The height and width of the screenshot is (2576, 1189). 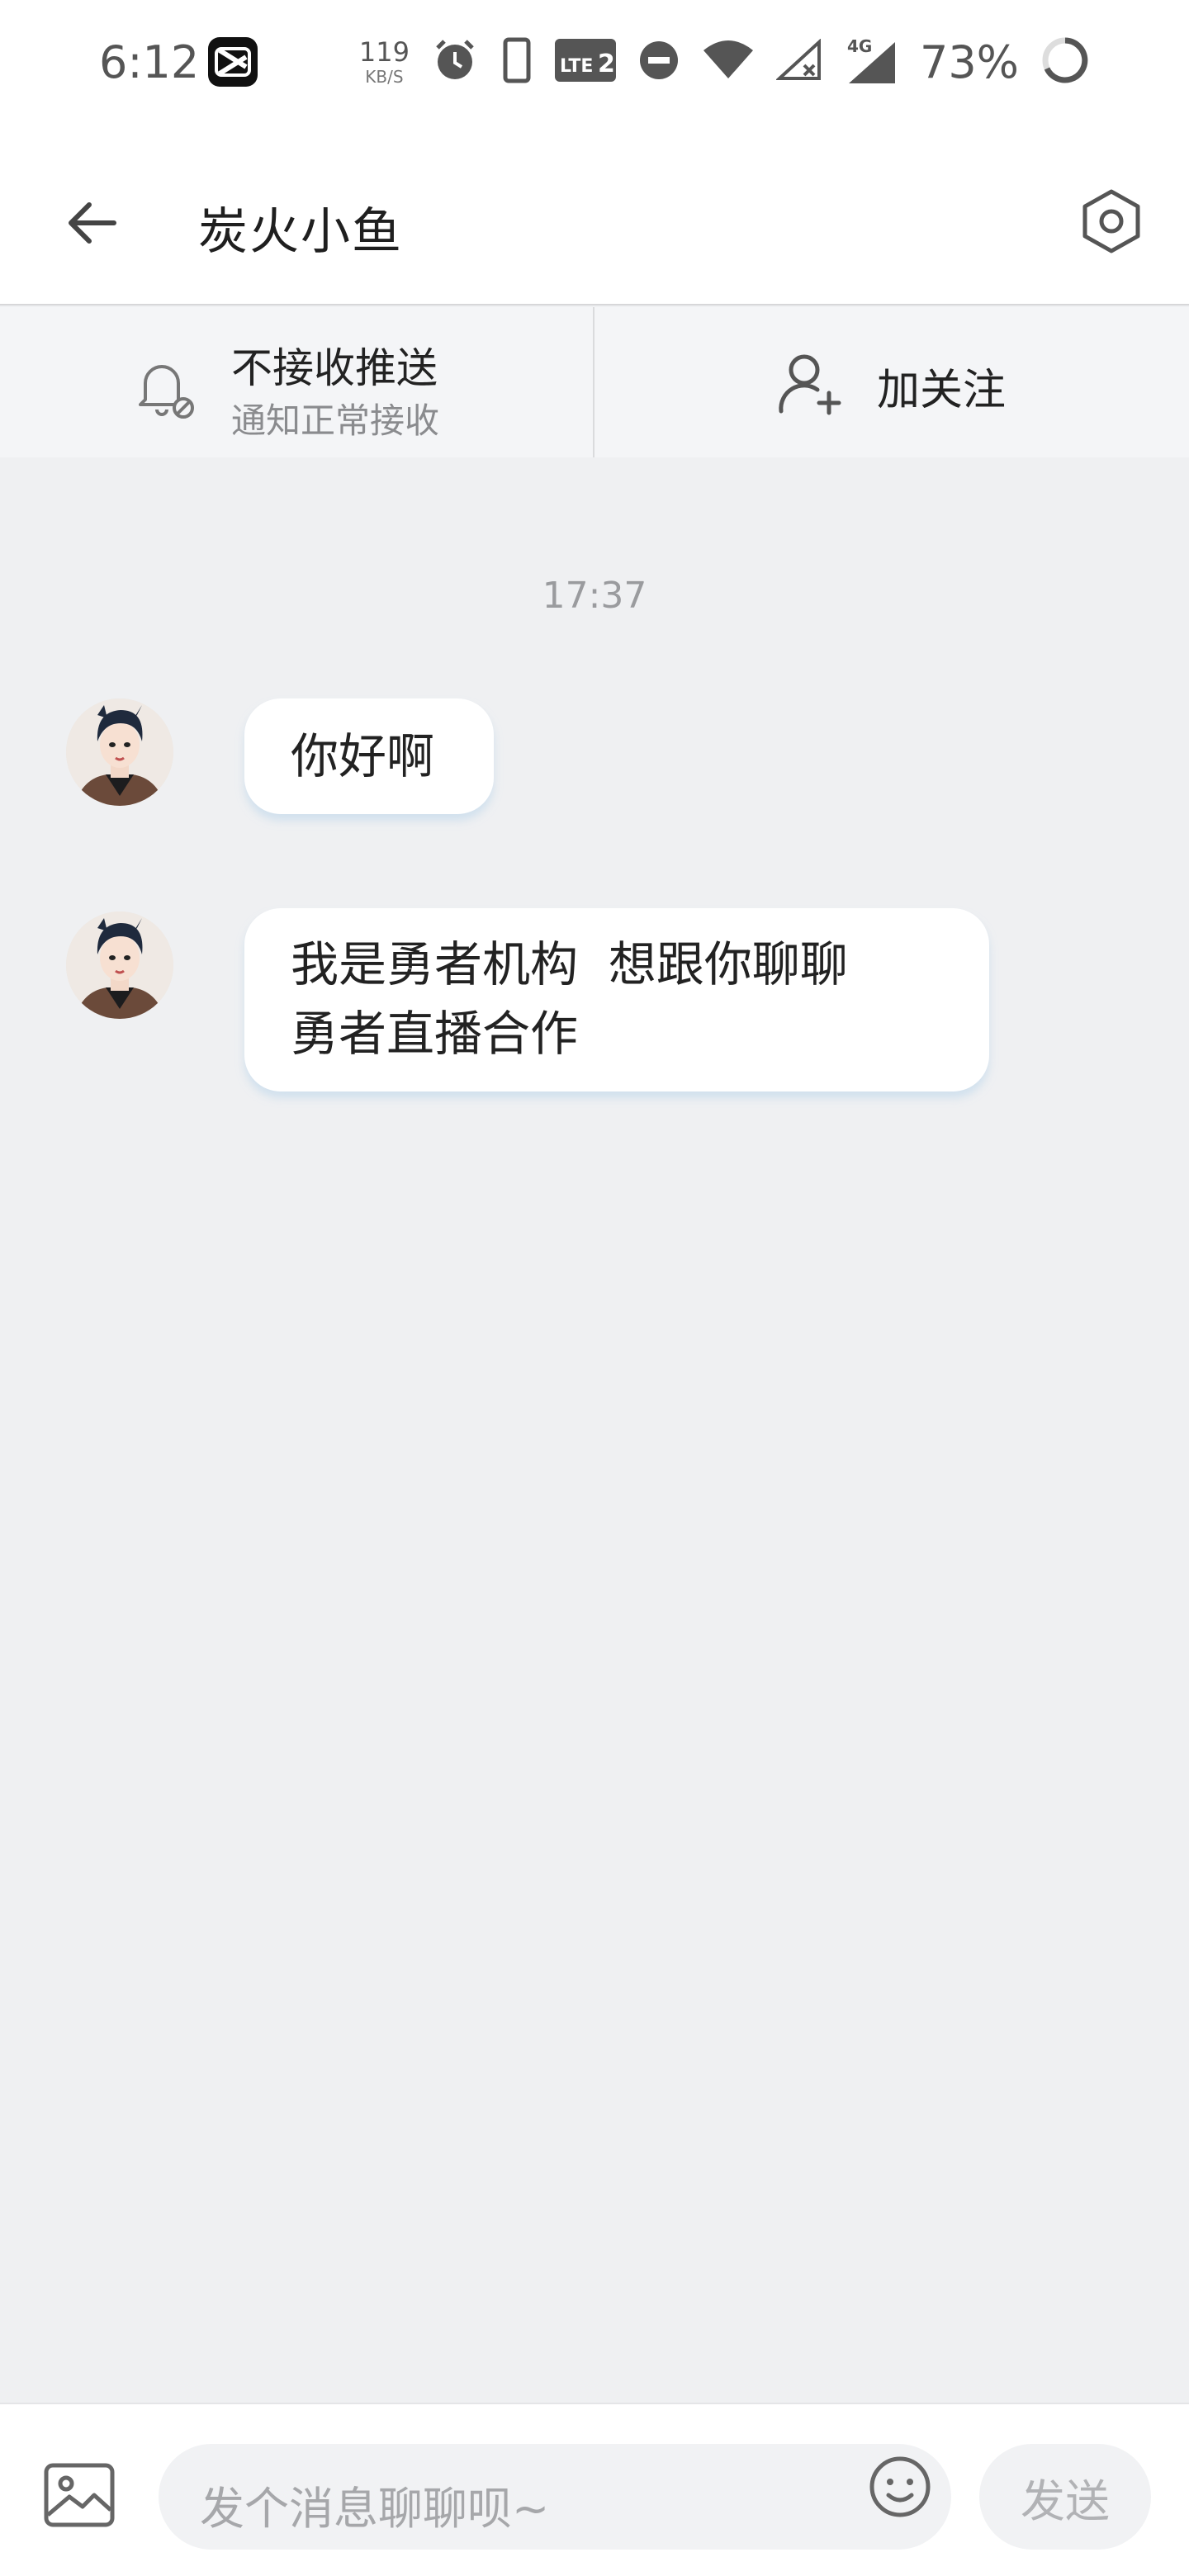 What do you see at coordinates (363, 756) in the screenshot?
I see `message-text: 你好啊` at bounding box center [363, 756].